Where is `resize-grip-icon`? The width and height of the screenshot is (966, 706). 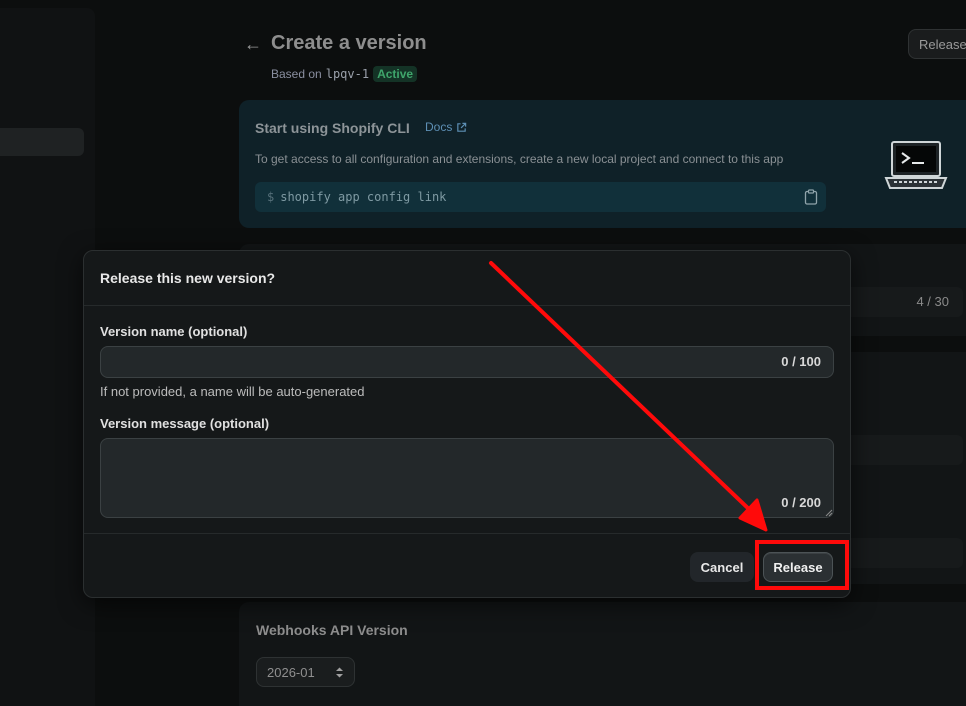 resize-grip-icon is located at coordinates (829, 513).